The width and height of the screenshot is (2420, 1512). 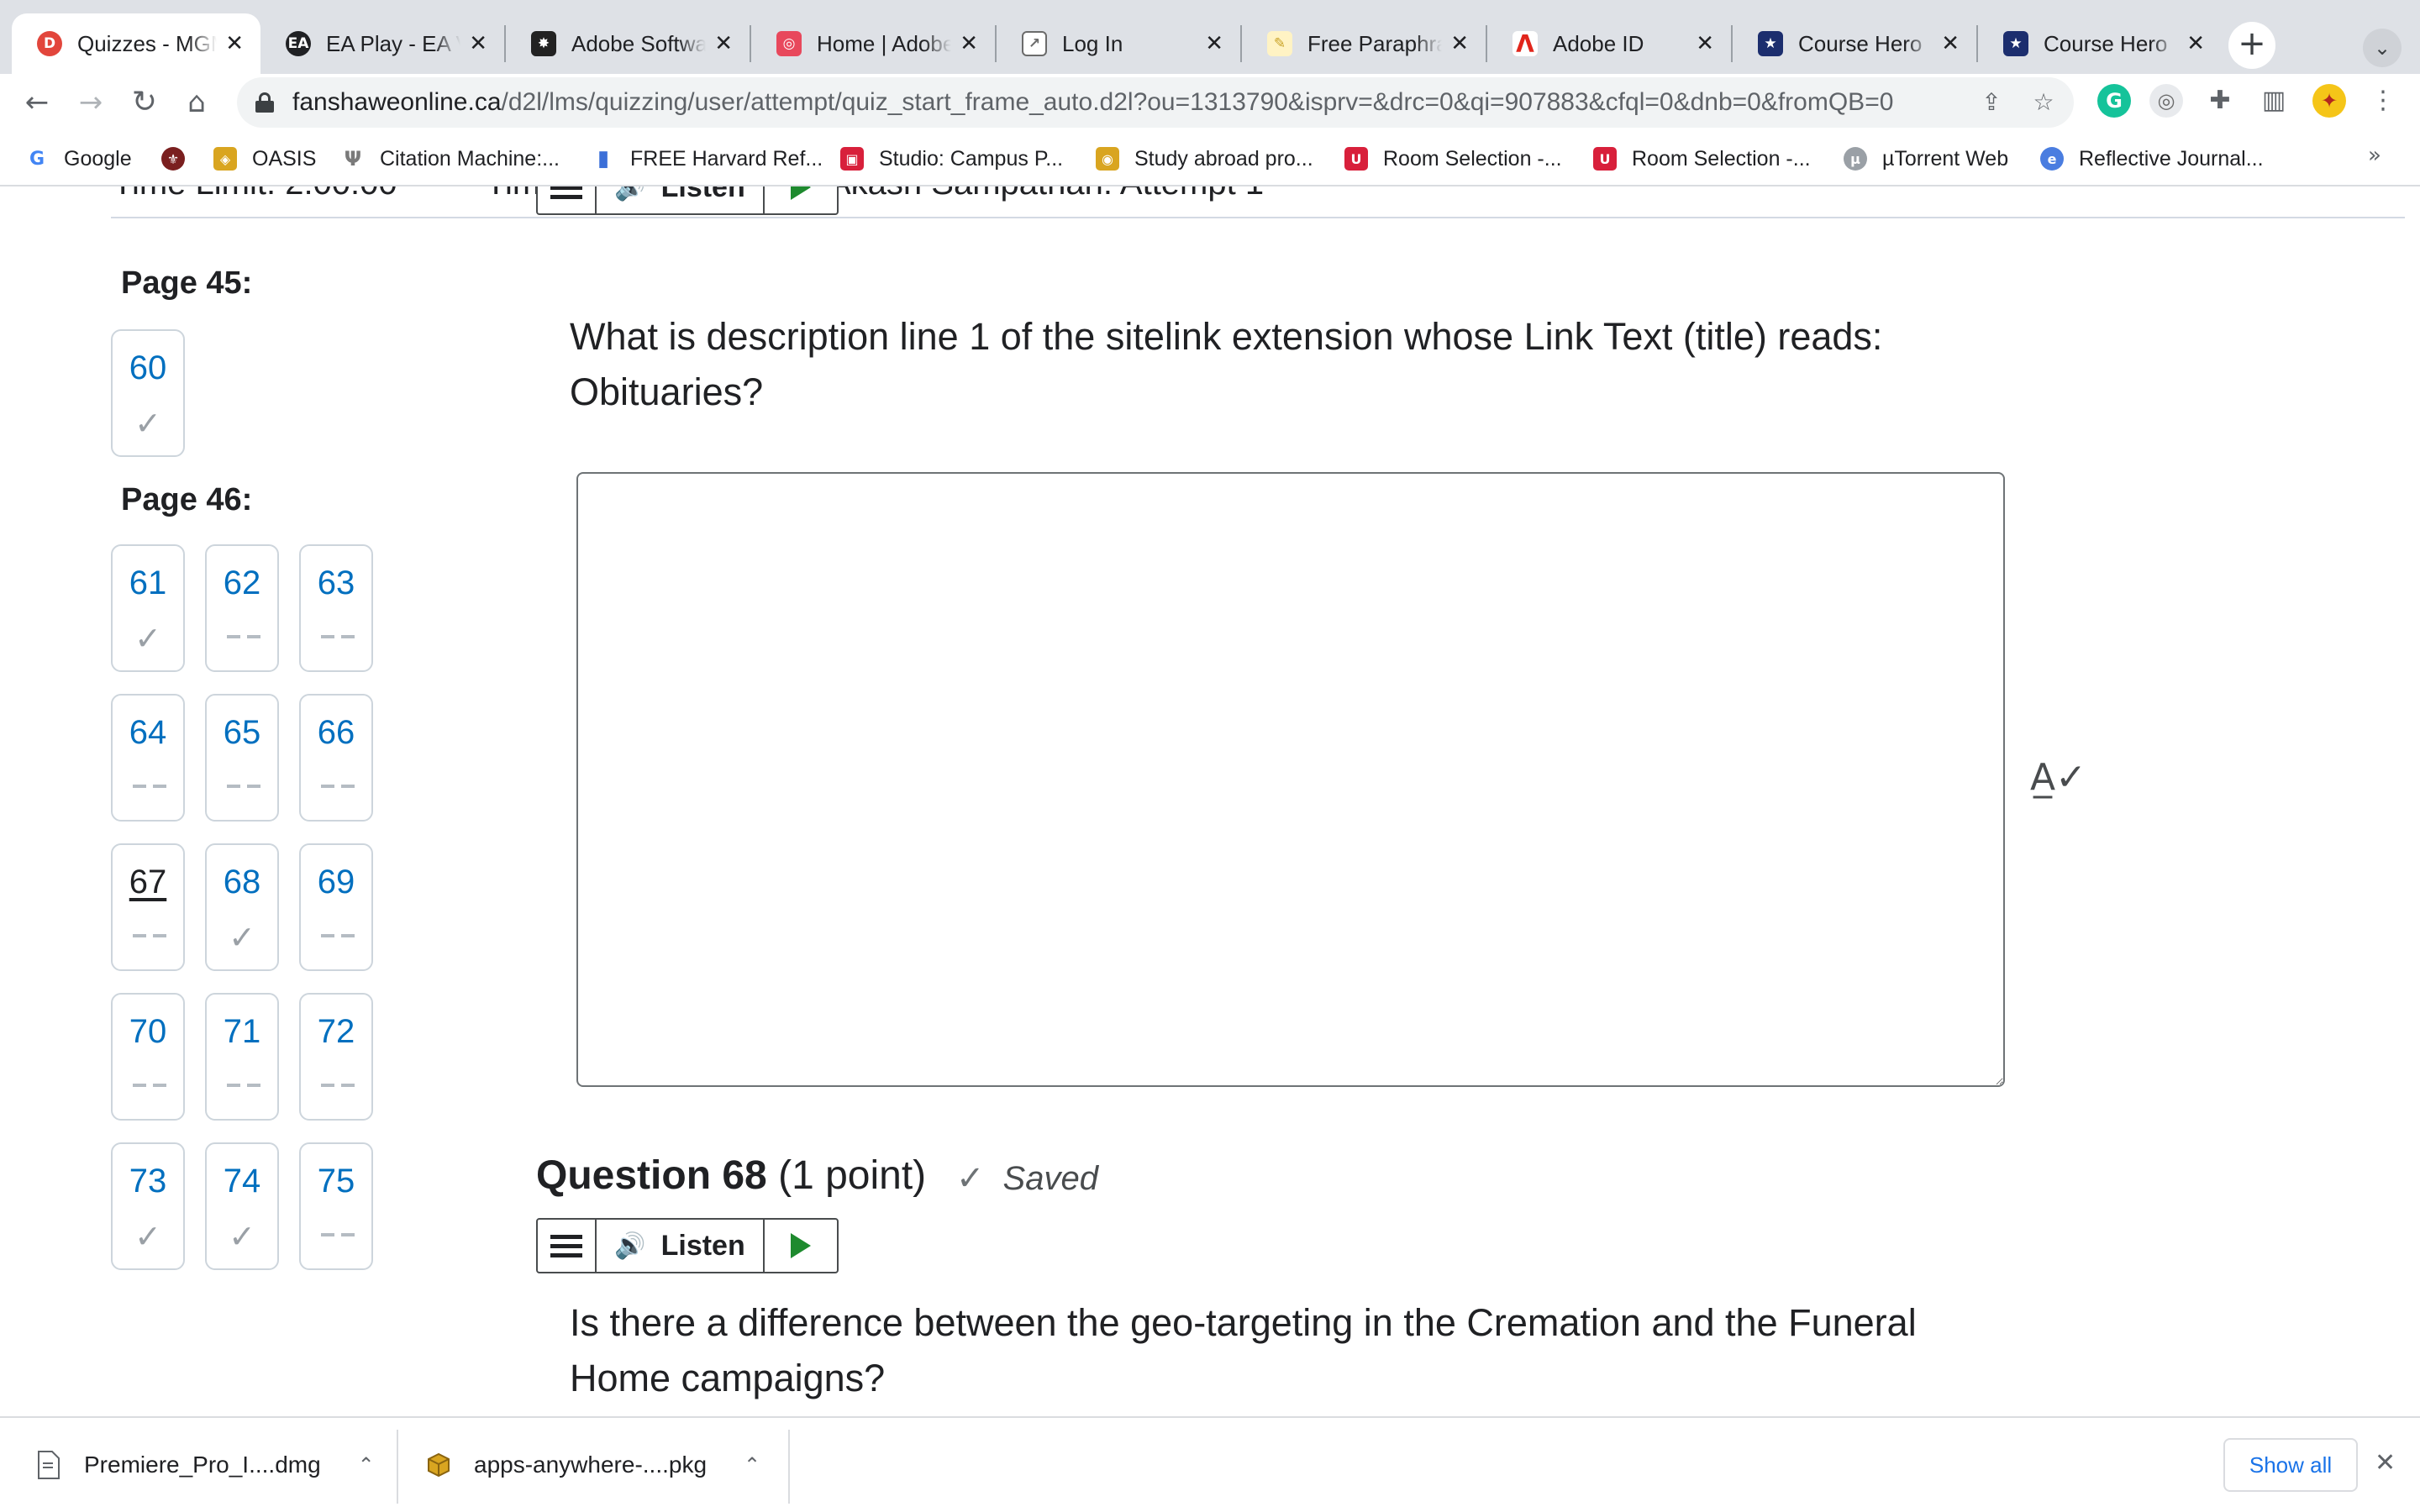 What do you see at coordinates (2274, 101) in the screenshot?
I see `side-panel-icon: ▥` at bounding box center [2274, 101].